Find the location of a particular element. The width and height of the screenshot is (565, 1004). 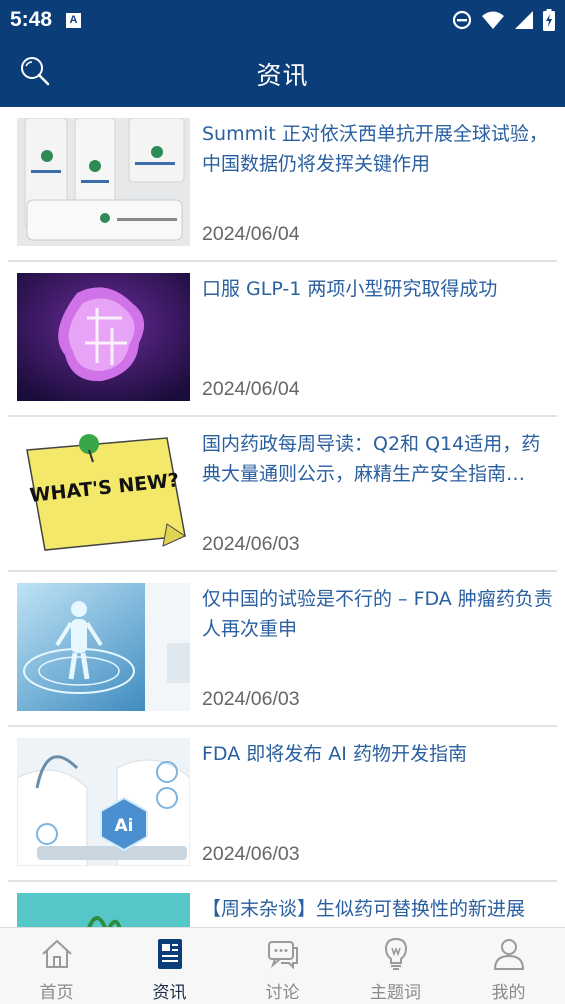

page-title: 资讯 is located at coordinates (282, 75).